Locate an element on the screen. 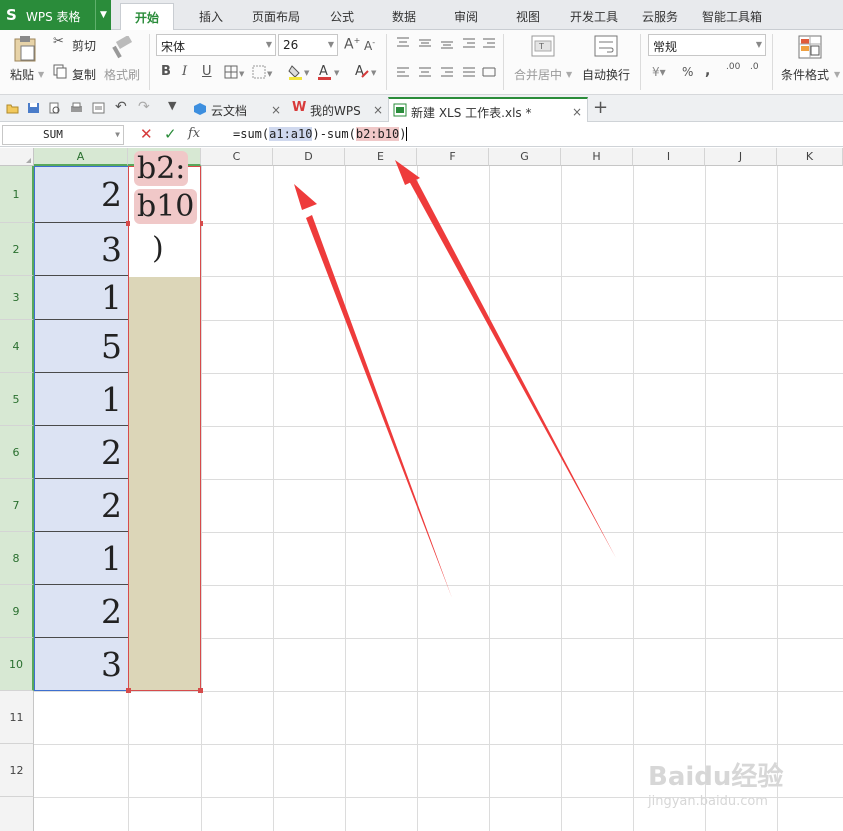 The height and width of the screenshot is (831, 843). baidu-watermark: Baidu经验 jingyan.baidu.com is located at coordinates (740, 785).